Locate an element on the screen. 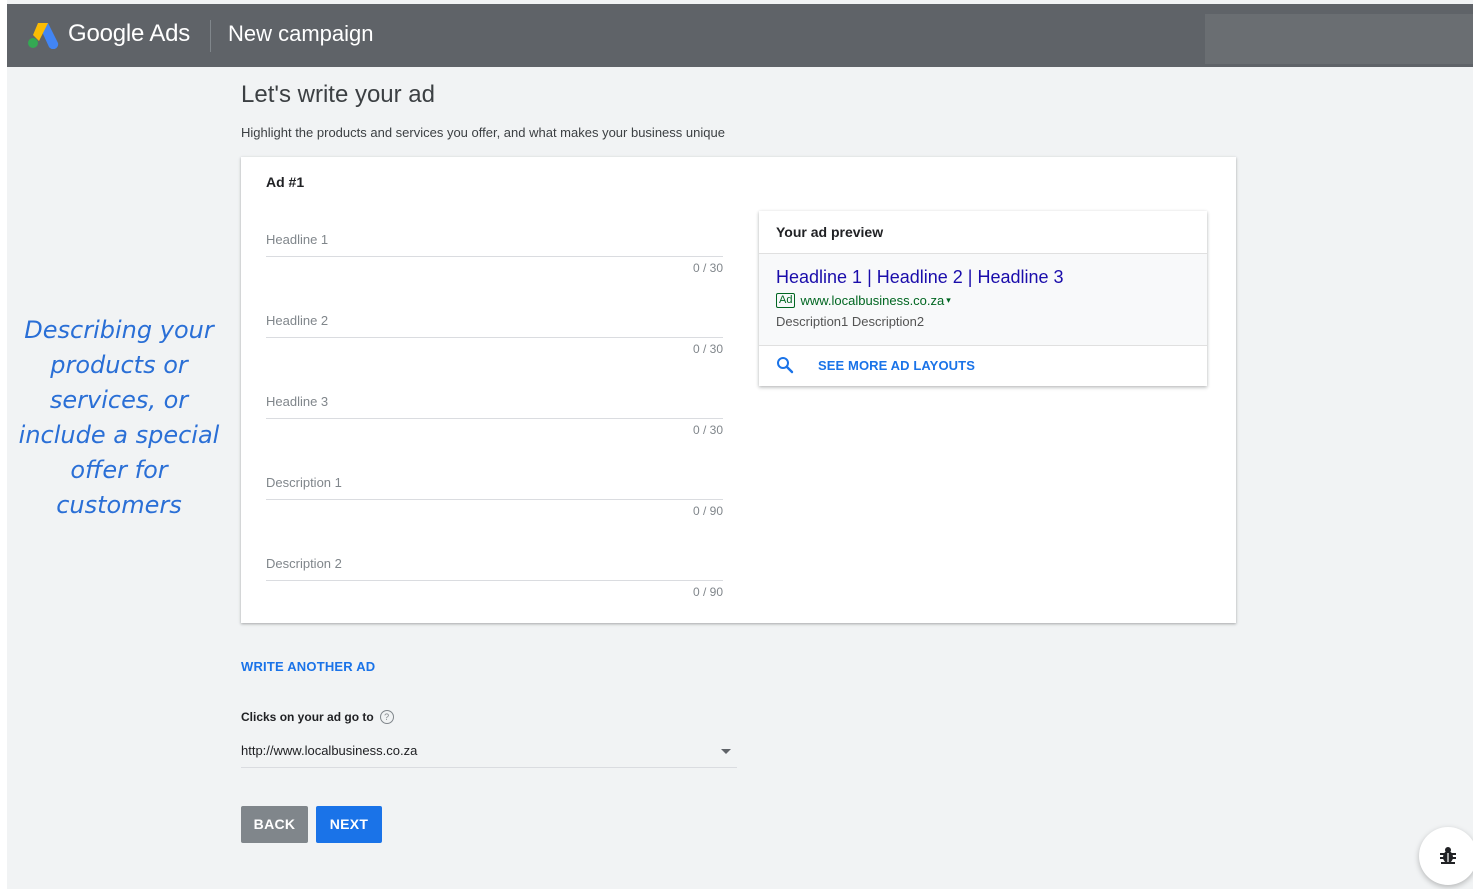 This screenshot has height=889, width=1473. bug-icon is located at coordinates (1448, 855).